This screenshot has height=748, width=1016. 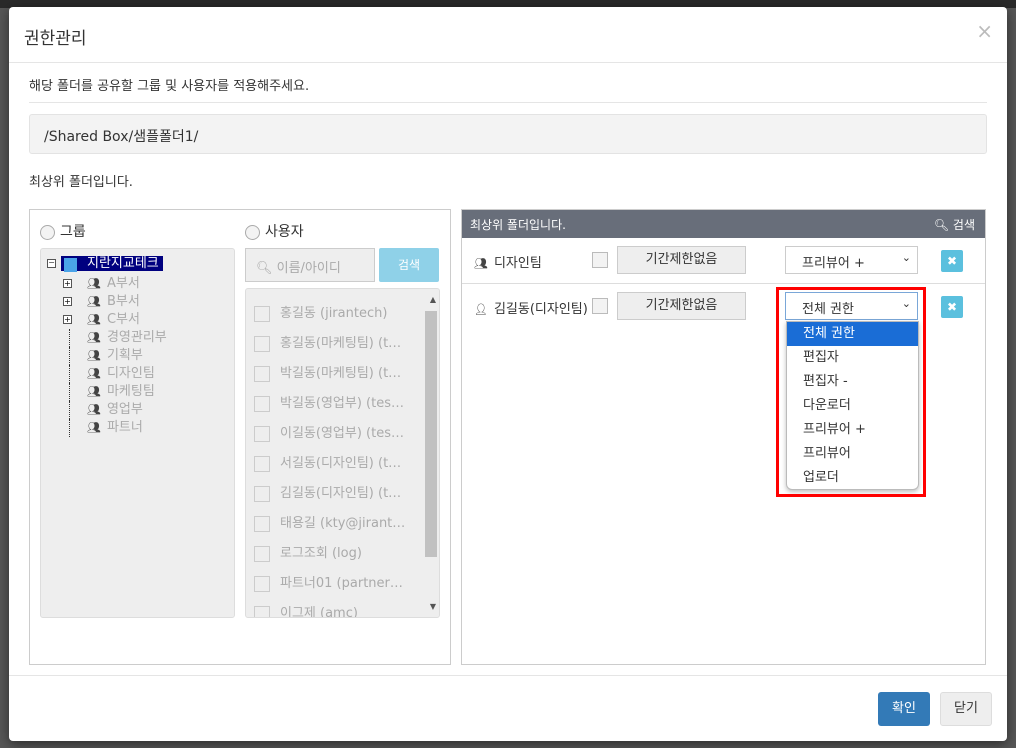 I want to click on tree-item-label: C부서, so click(x=123, y=319).